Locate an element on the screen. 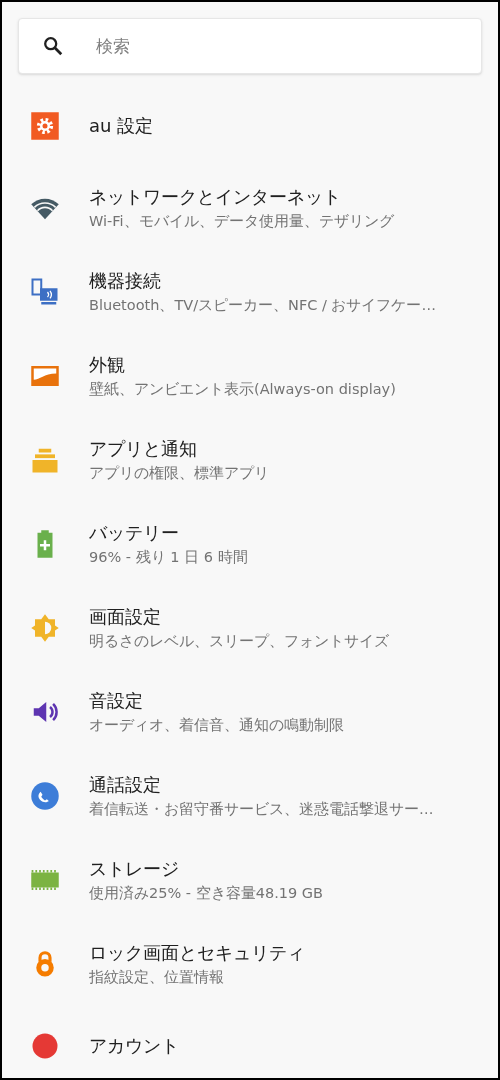 The width and height of the screenshot is (500, 1080). item-subtitle: 使用済み25% - 空き容量48.19 GB is located at coordinates (206, 893).